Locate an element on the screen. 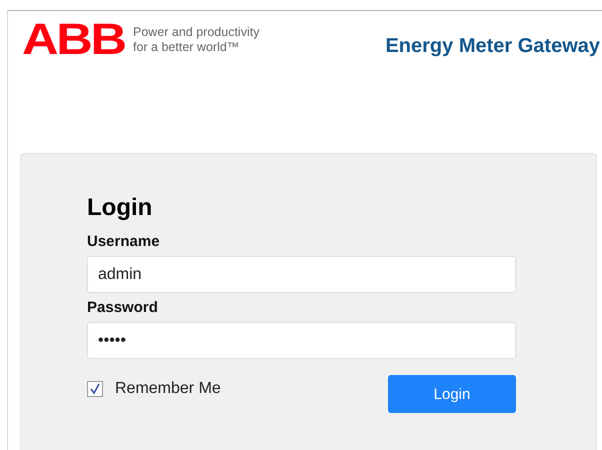 This screenshot has width=602, height=450. abb-logo: ABB is located at coordinates (74, 40).